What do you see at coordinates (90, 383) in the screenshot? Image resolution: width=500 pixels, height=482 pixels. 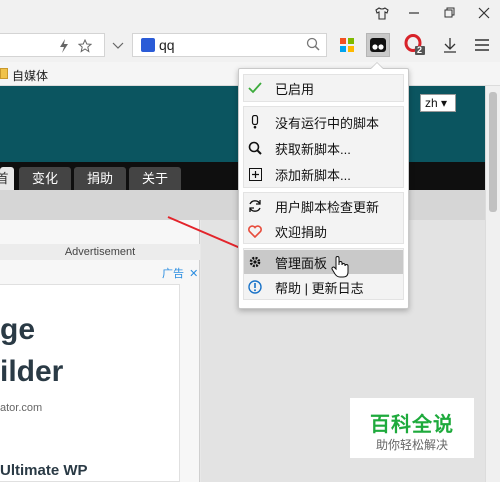 I see `ad-card: ge ilder ator.com Ultimate WP` at bounding box center [90, 383].